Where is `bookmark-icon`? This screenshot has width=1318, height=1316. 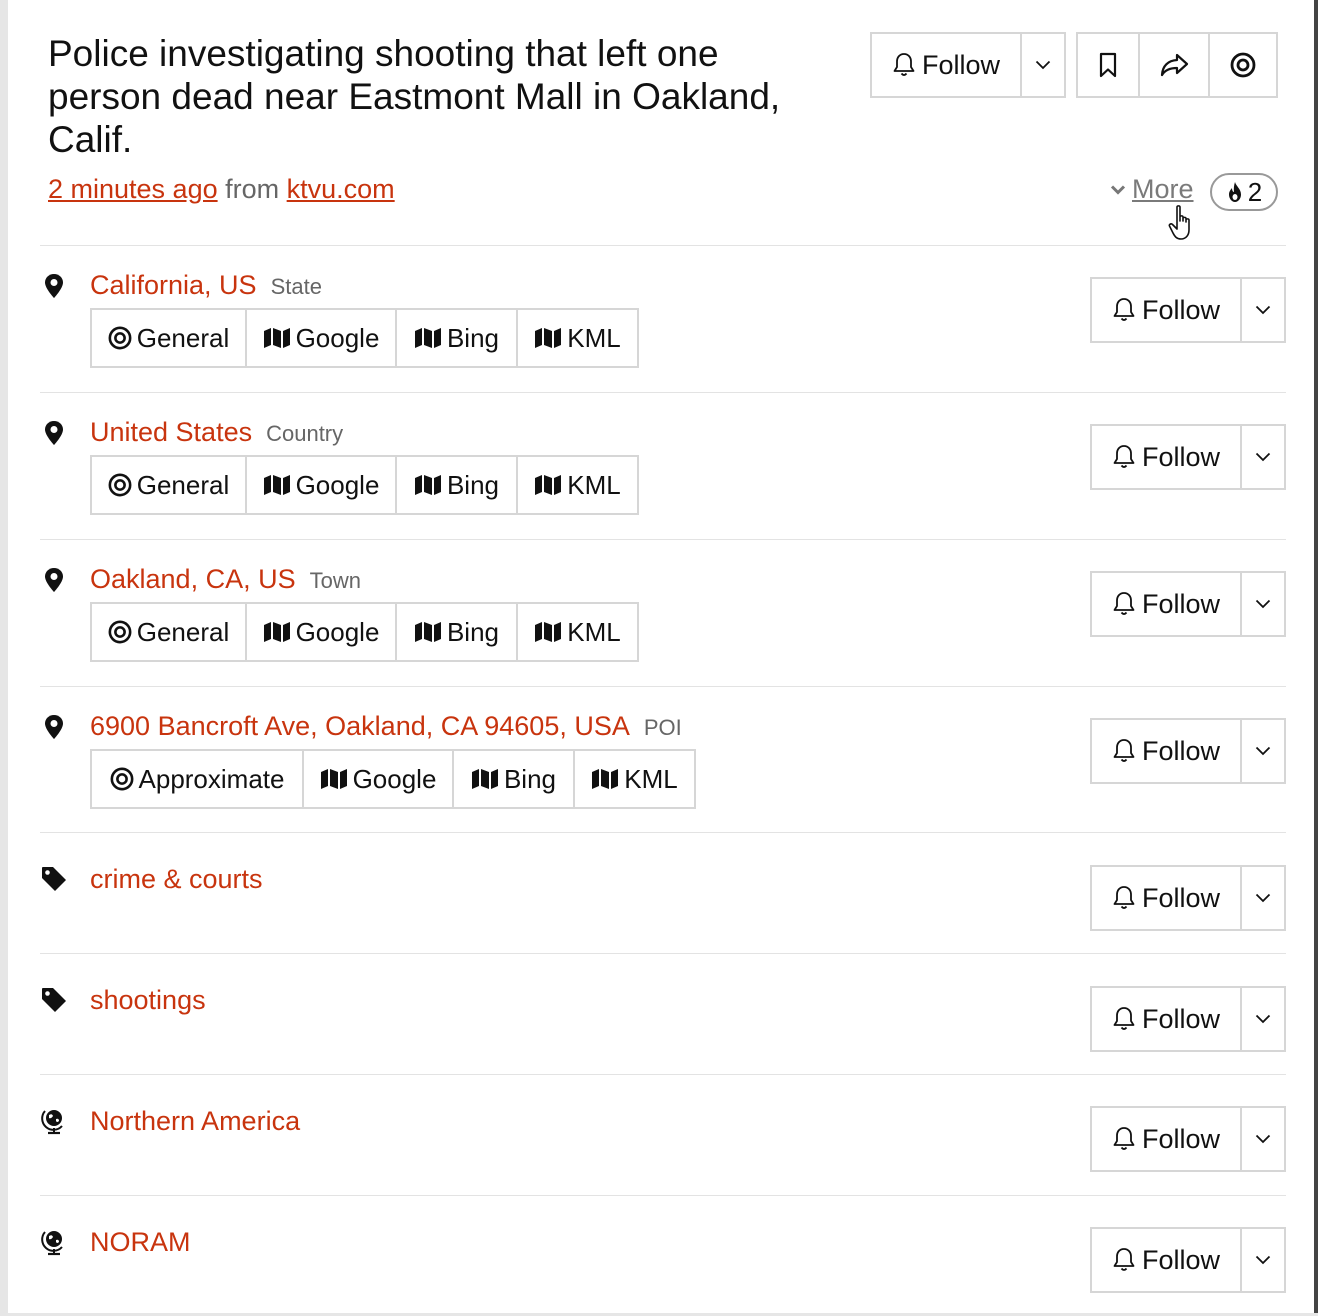
bookmark-icon is located at coordinates (1108, 65).